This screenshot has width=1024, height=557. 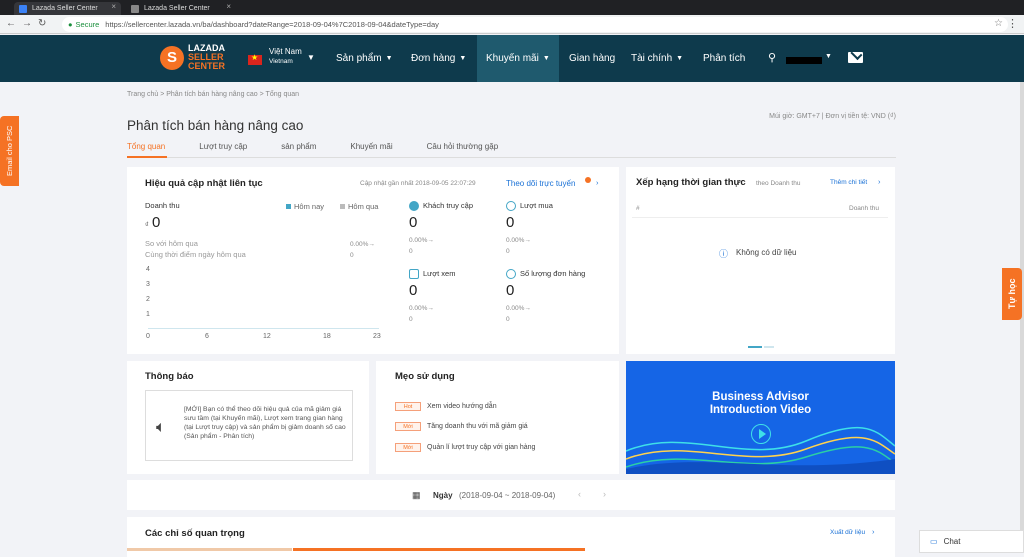 What do you see at coordinates (652, 58) in the screenshot?
I see `nav-label: Tài chính` at bounding box center [652, 58].